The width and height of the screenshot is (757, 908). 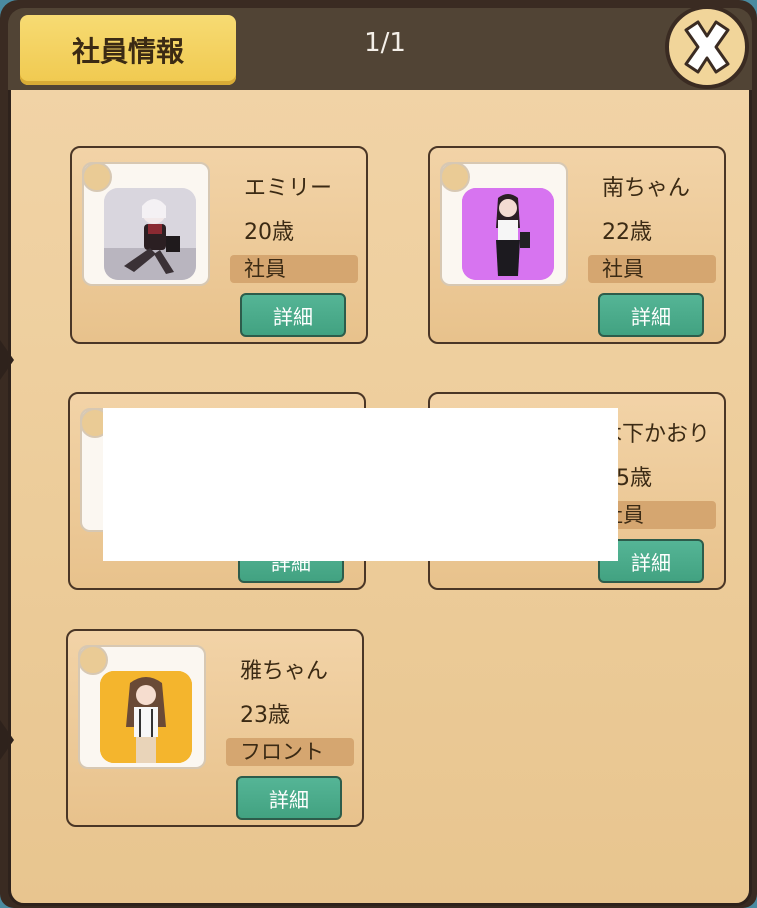 I want to click on employee-role-badge: フロント, so click(x=290, y=752).